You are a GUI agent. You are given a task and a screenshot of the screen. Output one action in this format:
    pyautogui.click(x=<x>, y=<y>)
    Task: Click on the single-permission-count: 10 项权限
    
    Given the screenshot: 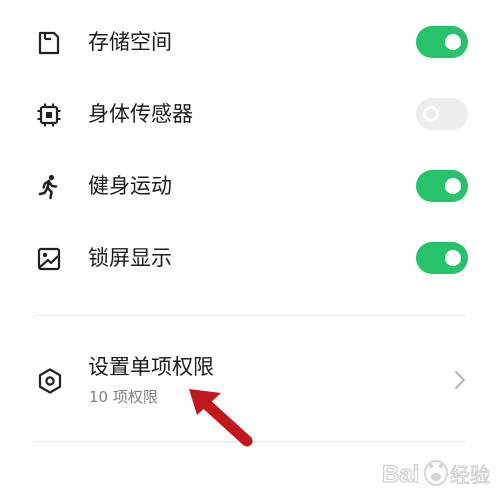 What is the action you would take?
    pyautogui.click(x=123, y=397)
    